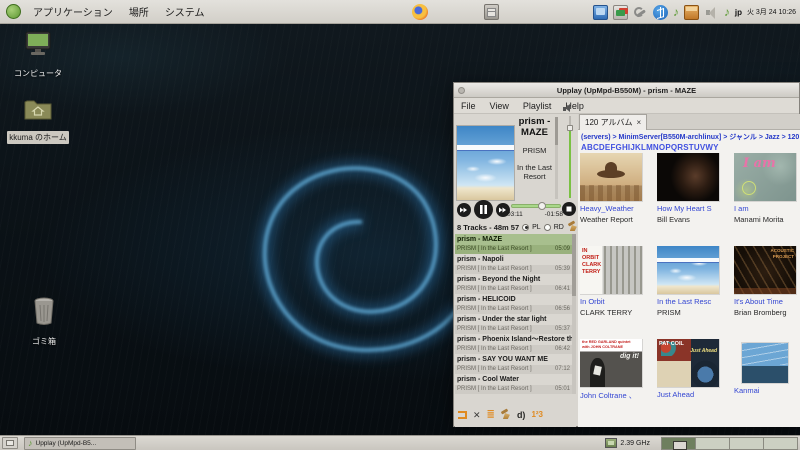 Image resolution: width=800 pixels, height=450 pixels. What do you see at coordinates (660, 12) in the screenshot?
I see `bluetooth-tray-icon` at bounding box center [660, 12].